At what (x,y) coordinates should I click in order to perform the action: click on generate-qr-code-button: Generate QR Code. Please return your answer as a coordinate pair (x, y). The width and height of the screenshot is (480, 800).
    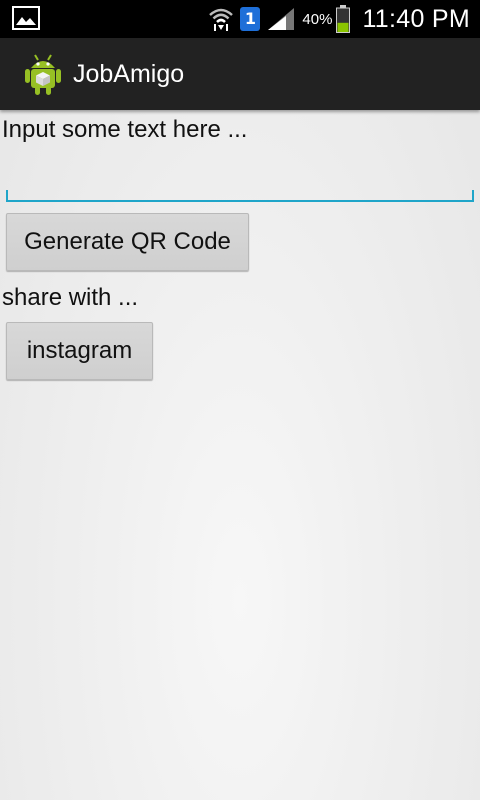
    Looking at the image, I should click on (127, 242).